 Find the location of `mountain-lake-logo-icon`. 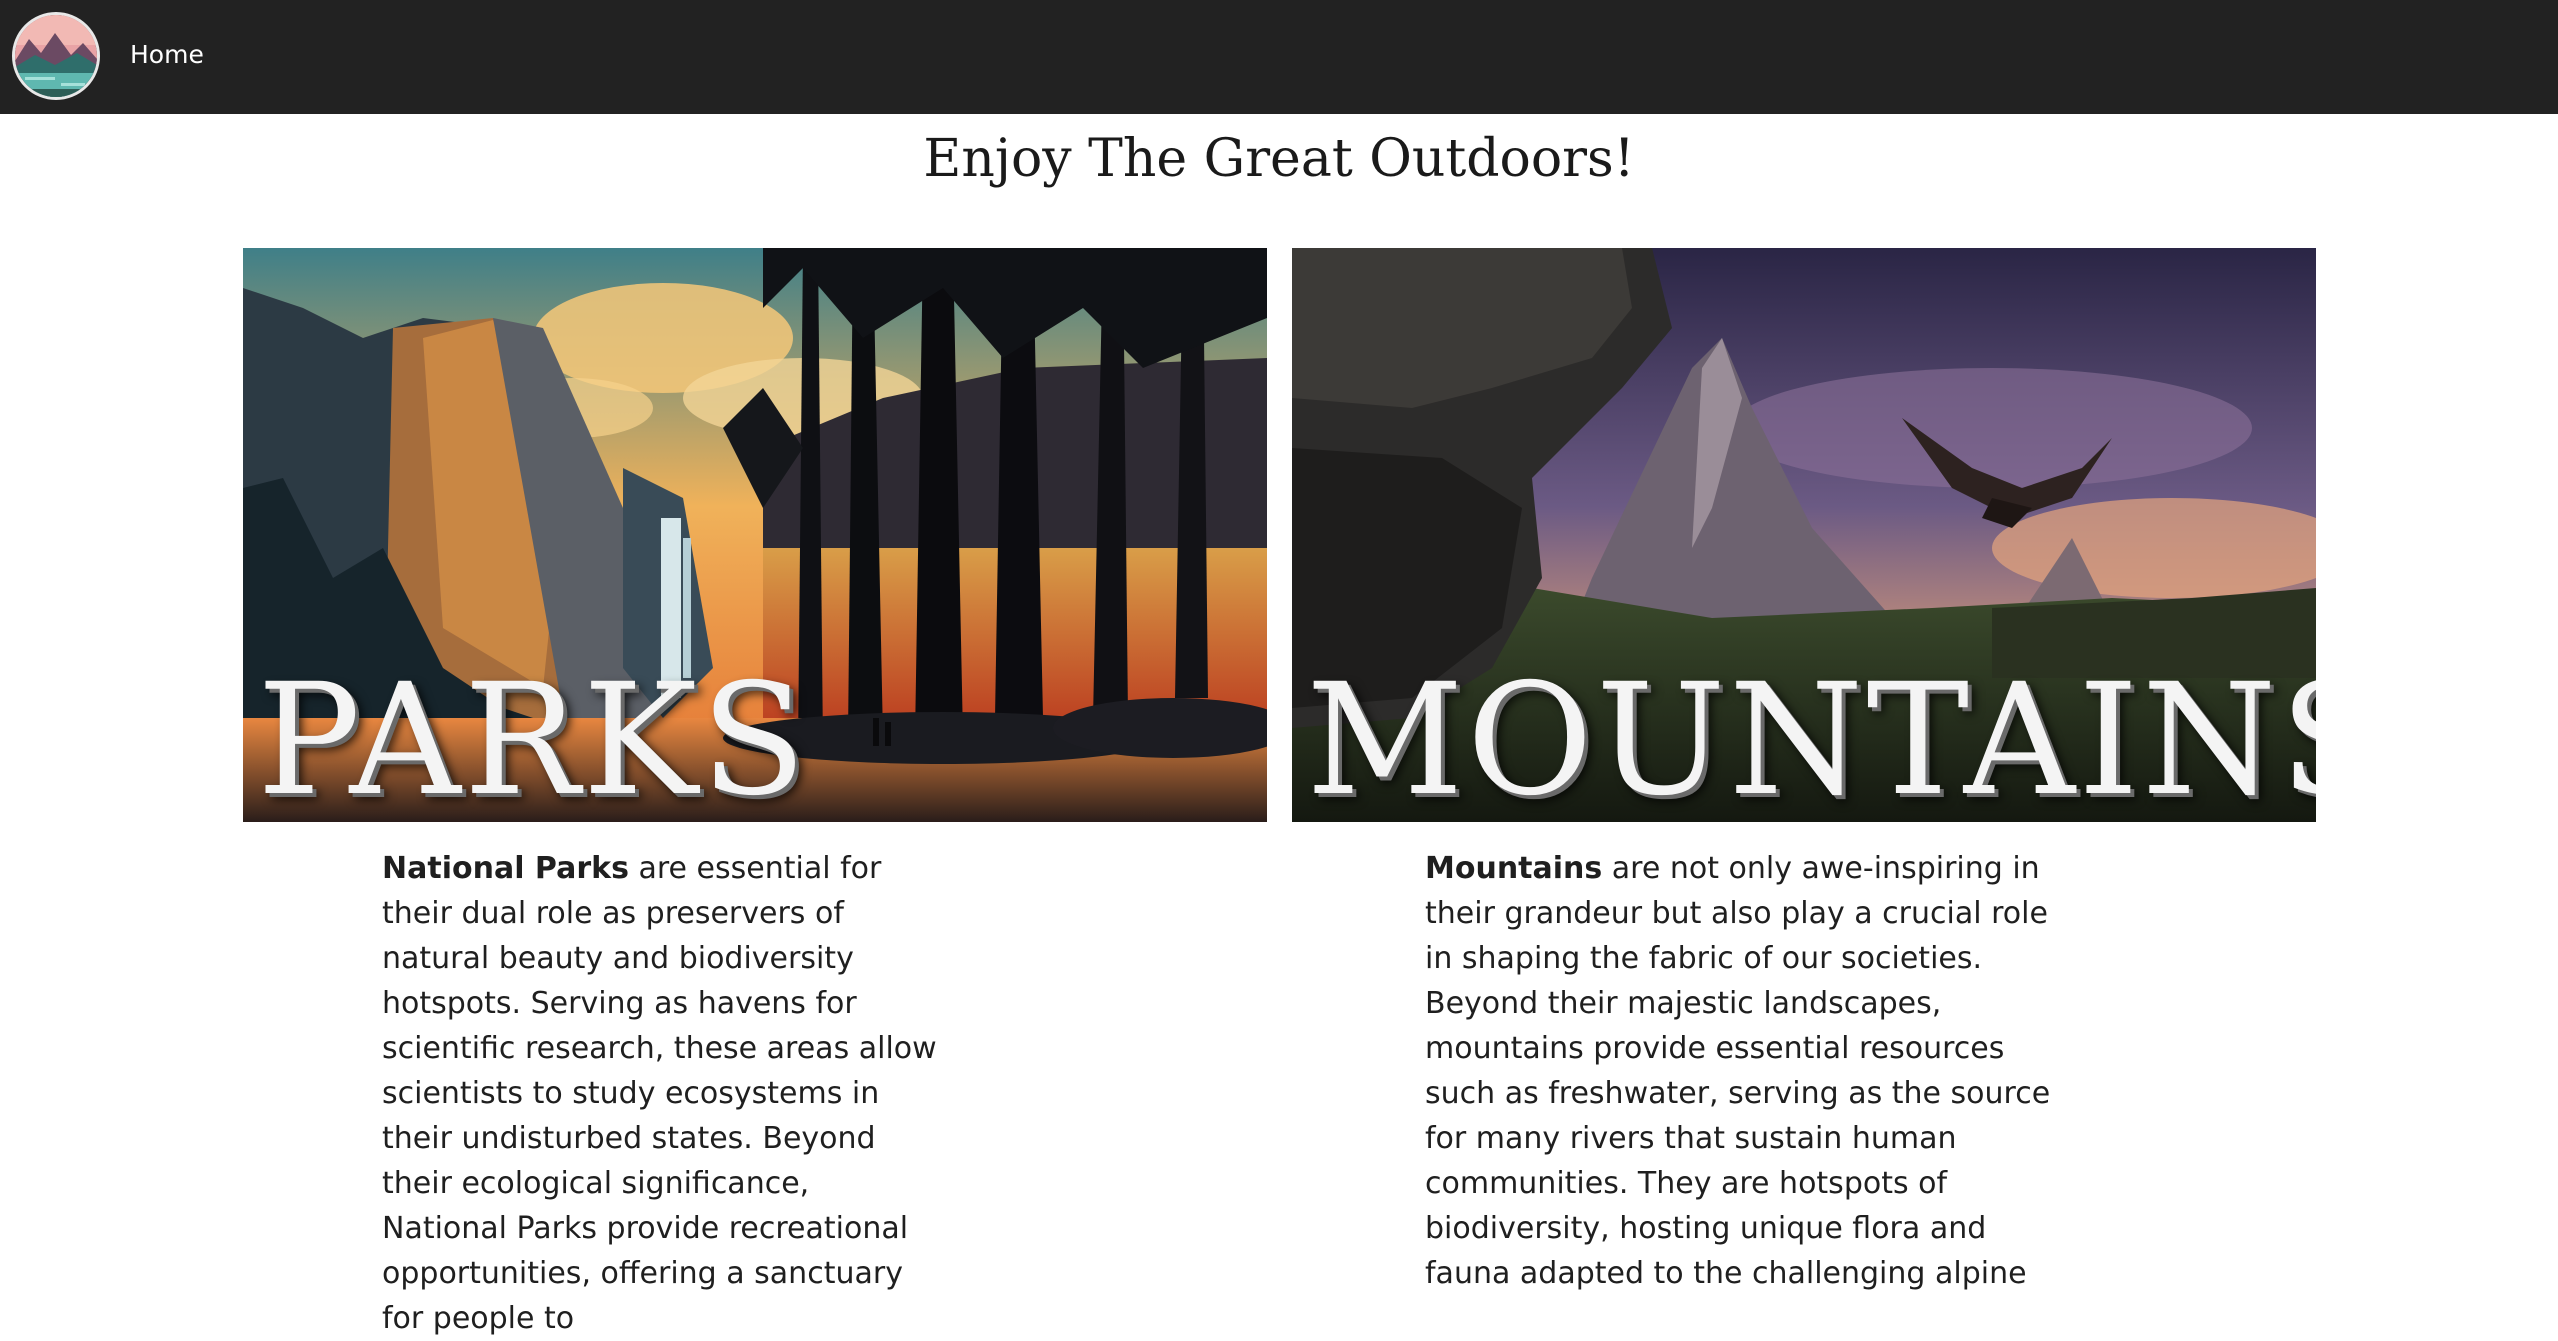

mountain-lake-logo-icon is located at coordinates (56, 56).